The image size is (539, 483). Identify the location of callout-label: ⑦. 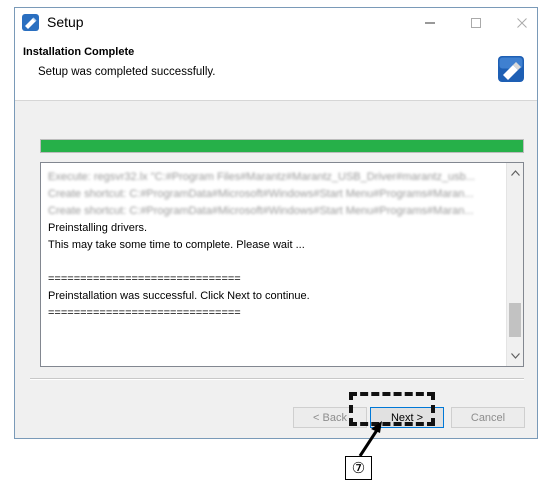
(358, 468).